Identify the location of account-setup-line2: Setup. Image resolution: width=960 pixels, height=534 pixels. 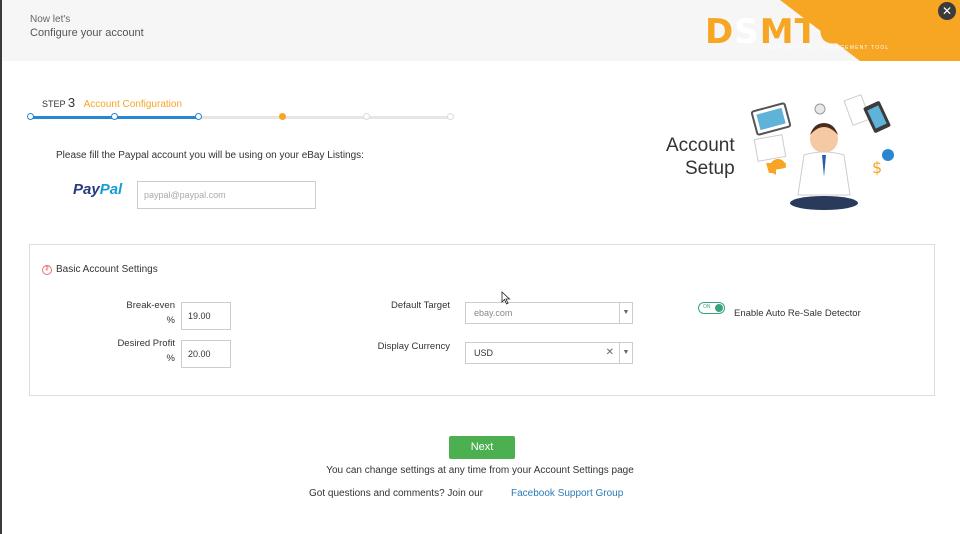
(710, 168).